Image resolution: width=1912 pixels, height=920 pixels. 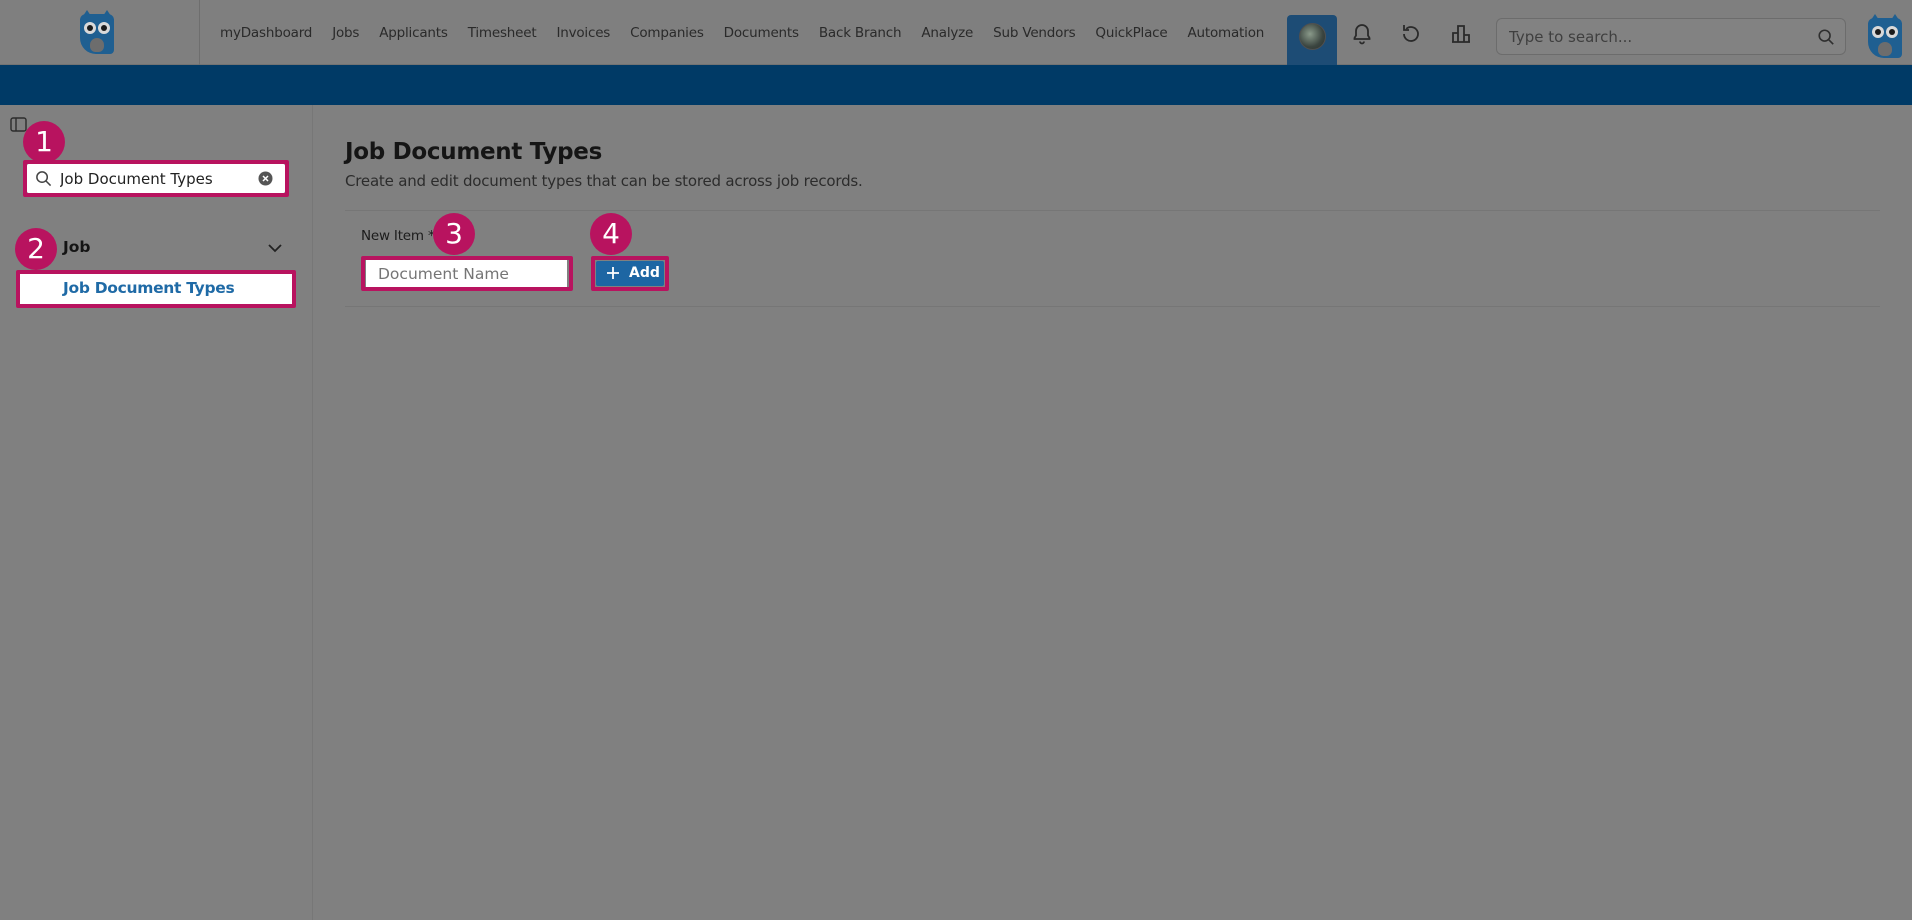 I want to click on bell-icon, so click(x=1362, y=34).